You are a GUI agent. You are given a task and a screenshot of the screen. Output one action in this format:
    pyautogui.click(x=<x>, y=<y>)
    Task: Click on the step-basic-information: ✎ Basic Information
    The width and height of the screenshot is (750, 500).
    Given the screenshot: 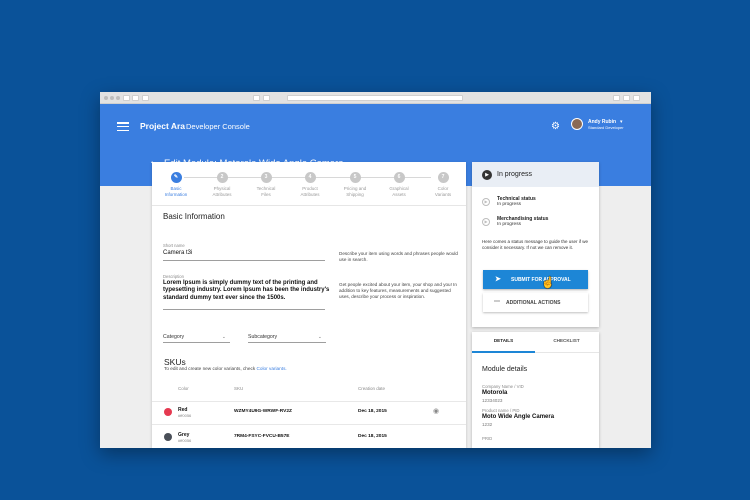 What is the action you would take?
    pyautogui.click(x=176, y=185)
    